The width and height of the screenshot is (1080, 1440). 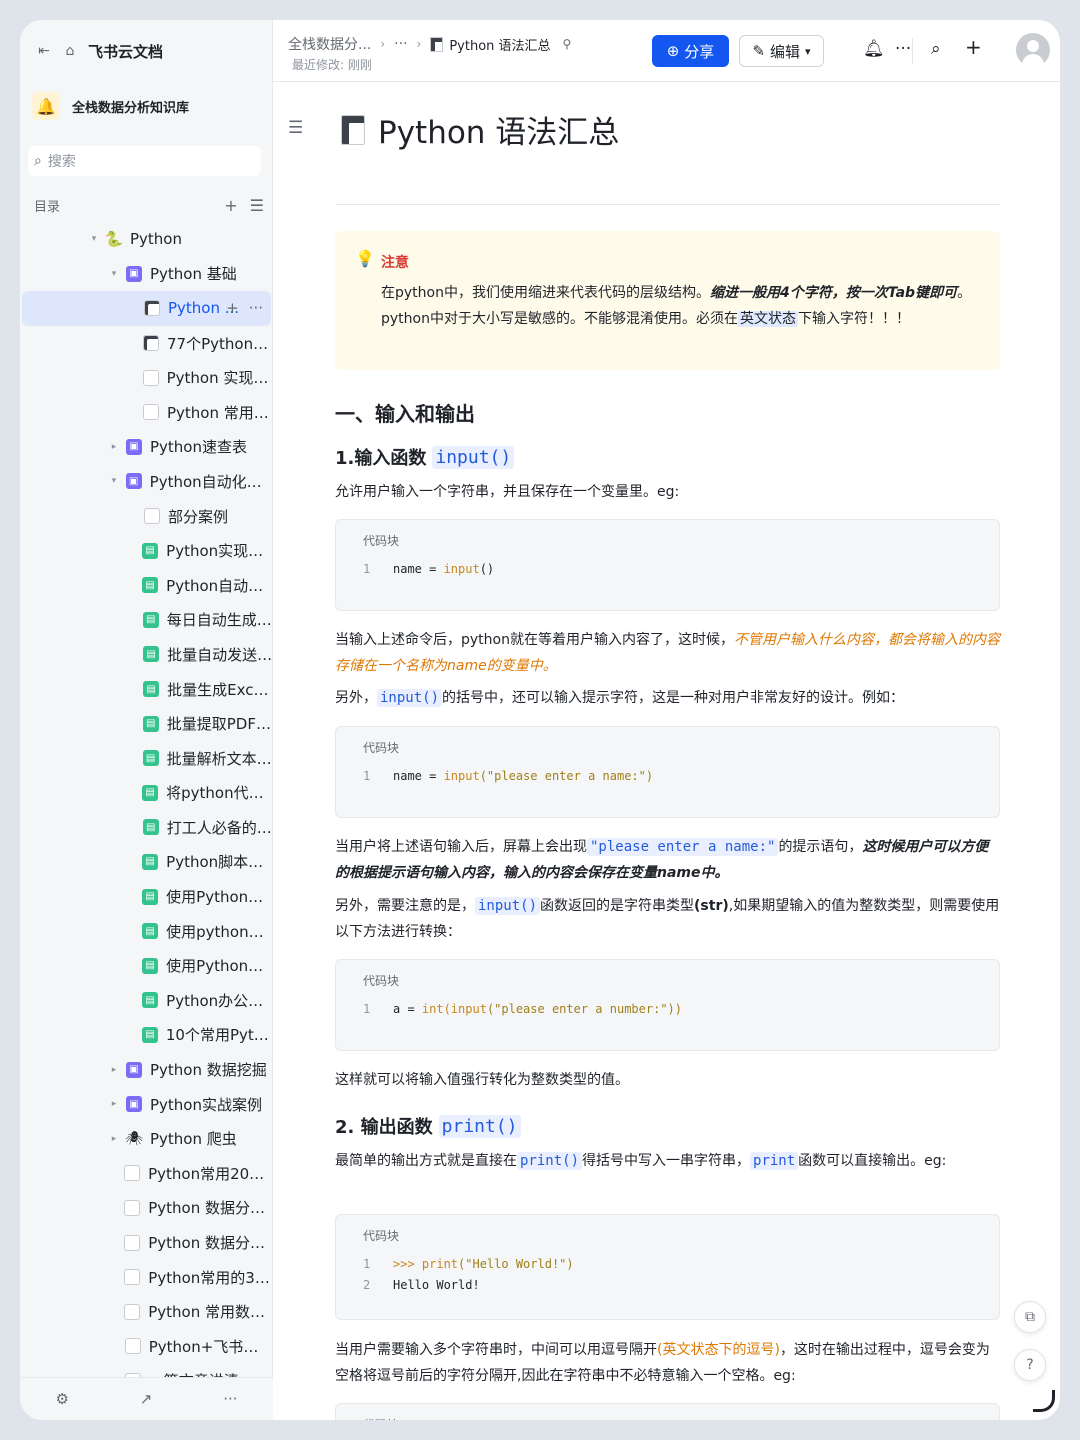 I want to click on page-title-text: Python 语法汇总, so click(x=498, y=129).